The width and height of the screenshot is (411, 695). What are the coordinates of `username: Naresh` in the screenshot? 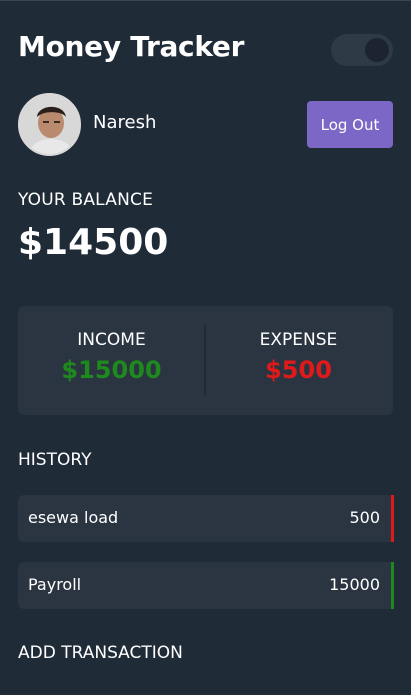 It's located at (125, 122).